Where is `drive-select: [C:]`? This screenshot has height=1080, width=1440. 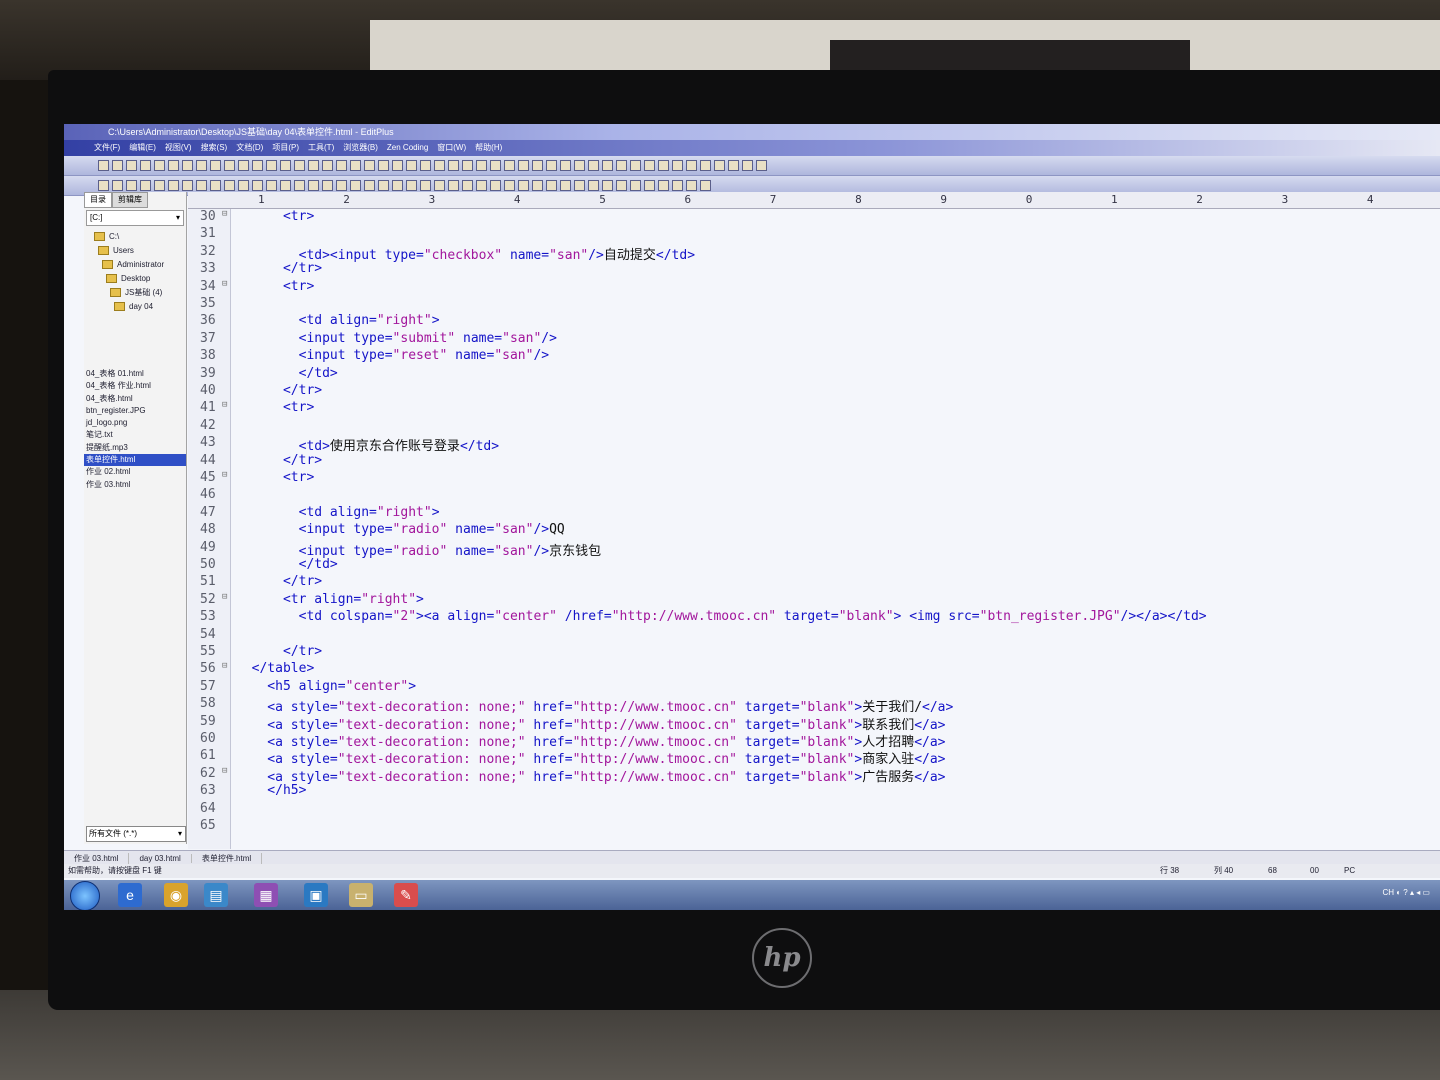
drive-select: [C:] is located at coordinates (135, 218).